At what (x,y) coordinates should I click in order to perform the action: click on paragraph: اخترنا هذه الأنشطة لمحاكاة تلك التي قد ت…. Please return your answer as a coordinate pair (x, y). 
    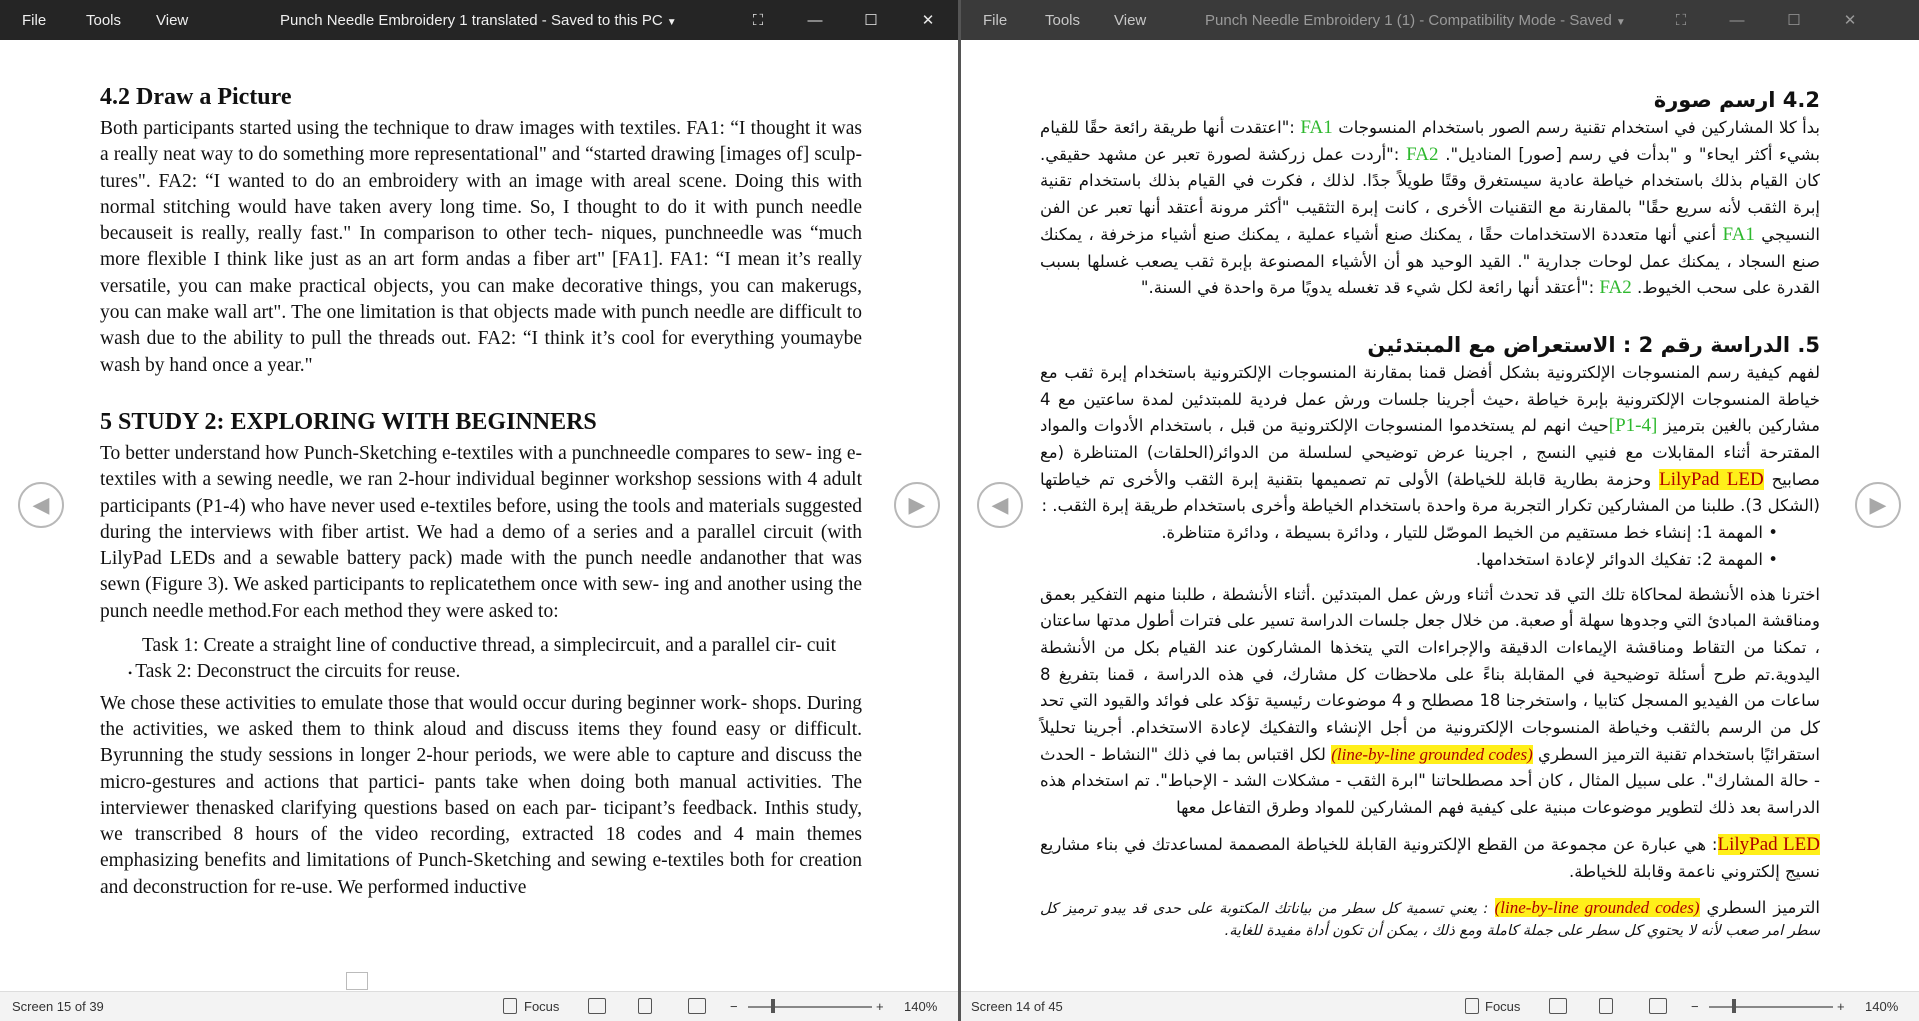
    Looking at the image, I should click on (1430, 702).